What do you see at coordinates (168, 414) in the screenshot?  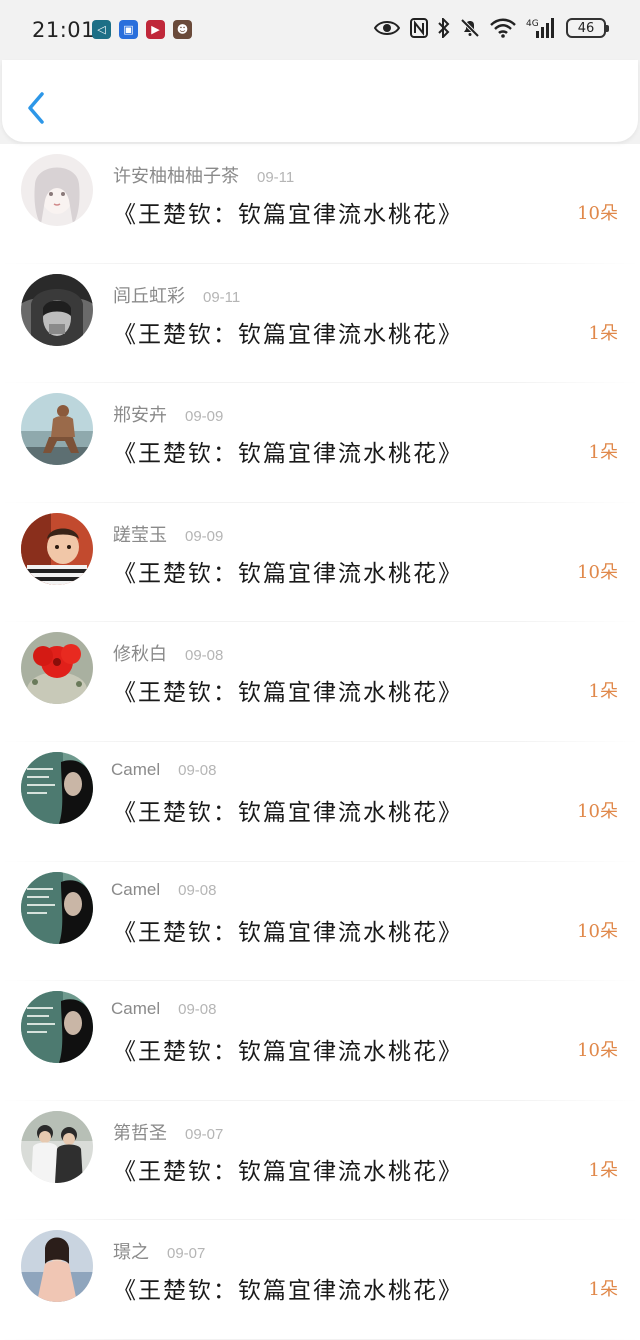 I see `user-name-row: 郱安卉 09-09` at bounding box center [168, 414].